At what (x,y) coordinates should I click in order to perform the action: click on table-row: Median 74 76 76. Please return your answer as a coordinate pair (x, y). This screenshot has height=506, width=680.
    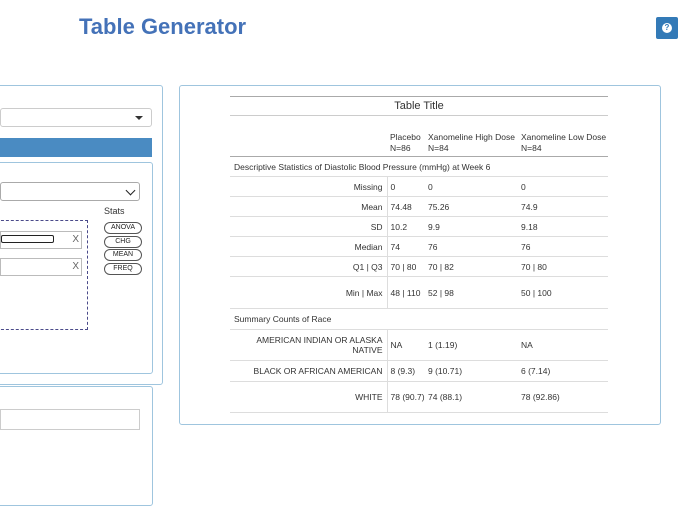
    Looking at the image, I should click on (419, 246).